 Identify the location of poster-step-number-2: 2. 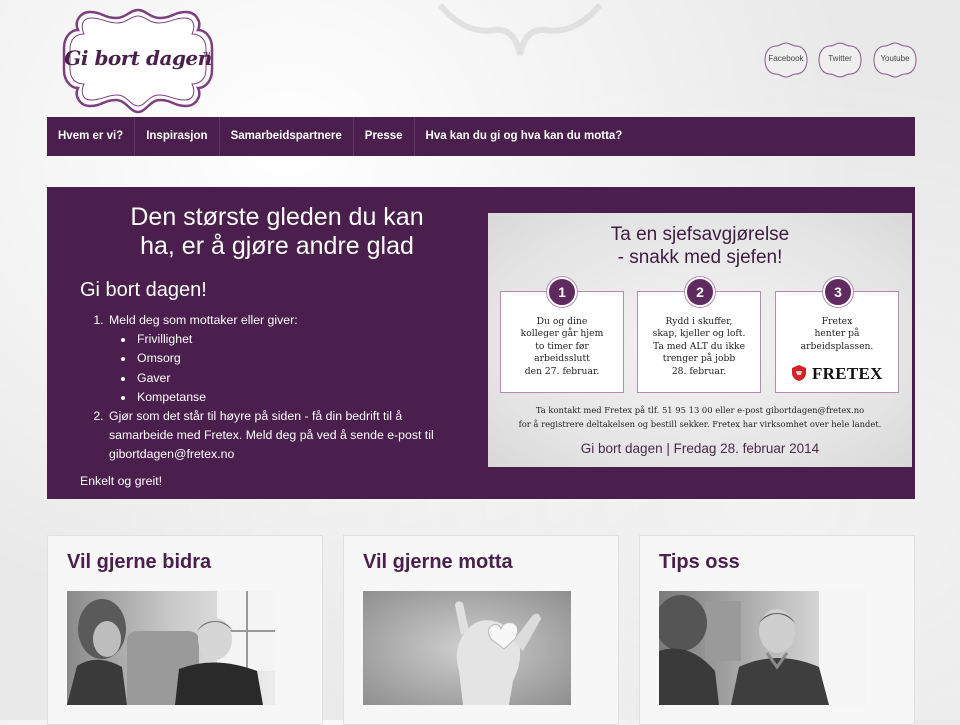
(700, 292).